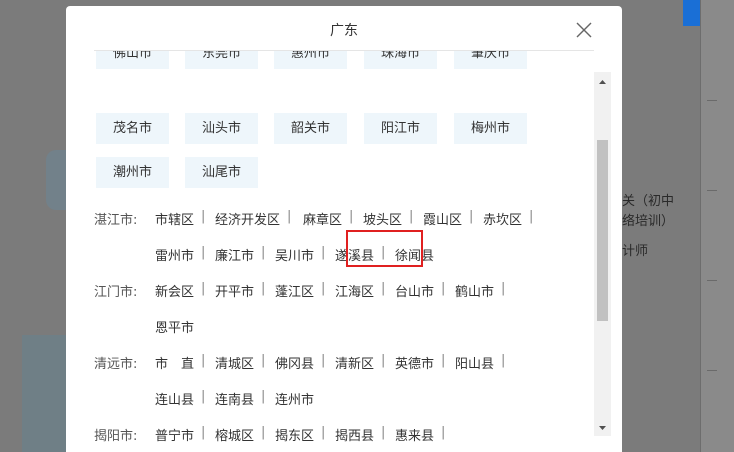 This screenshot has height=452, width=734. Describe the element at coordinates (174, 326) in the screenshot. I see `district-link: 恩平市` at that location.